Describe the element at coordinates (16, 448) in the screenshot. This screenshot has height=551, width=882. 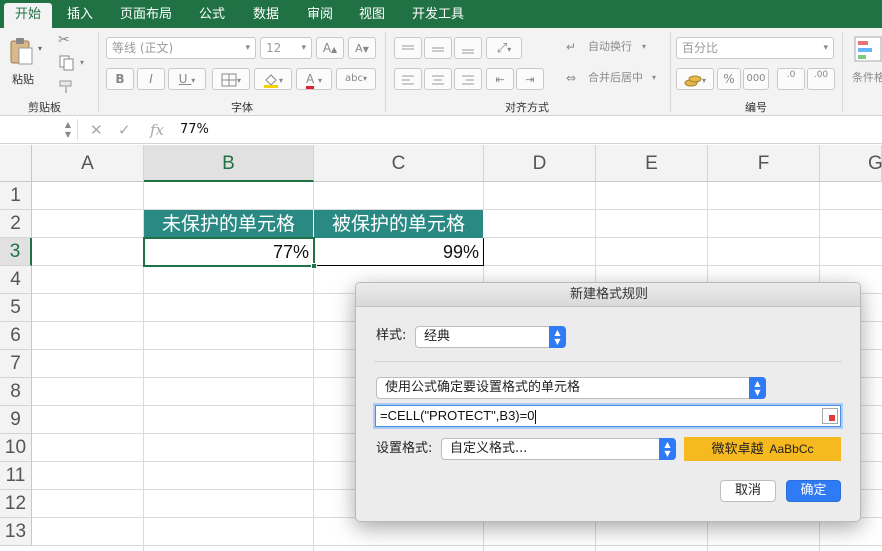
I see `row-header-10: 10` at that location.